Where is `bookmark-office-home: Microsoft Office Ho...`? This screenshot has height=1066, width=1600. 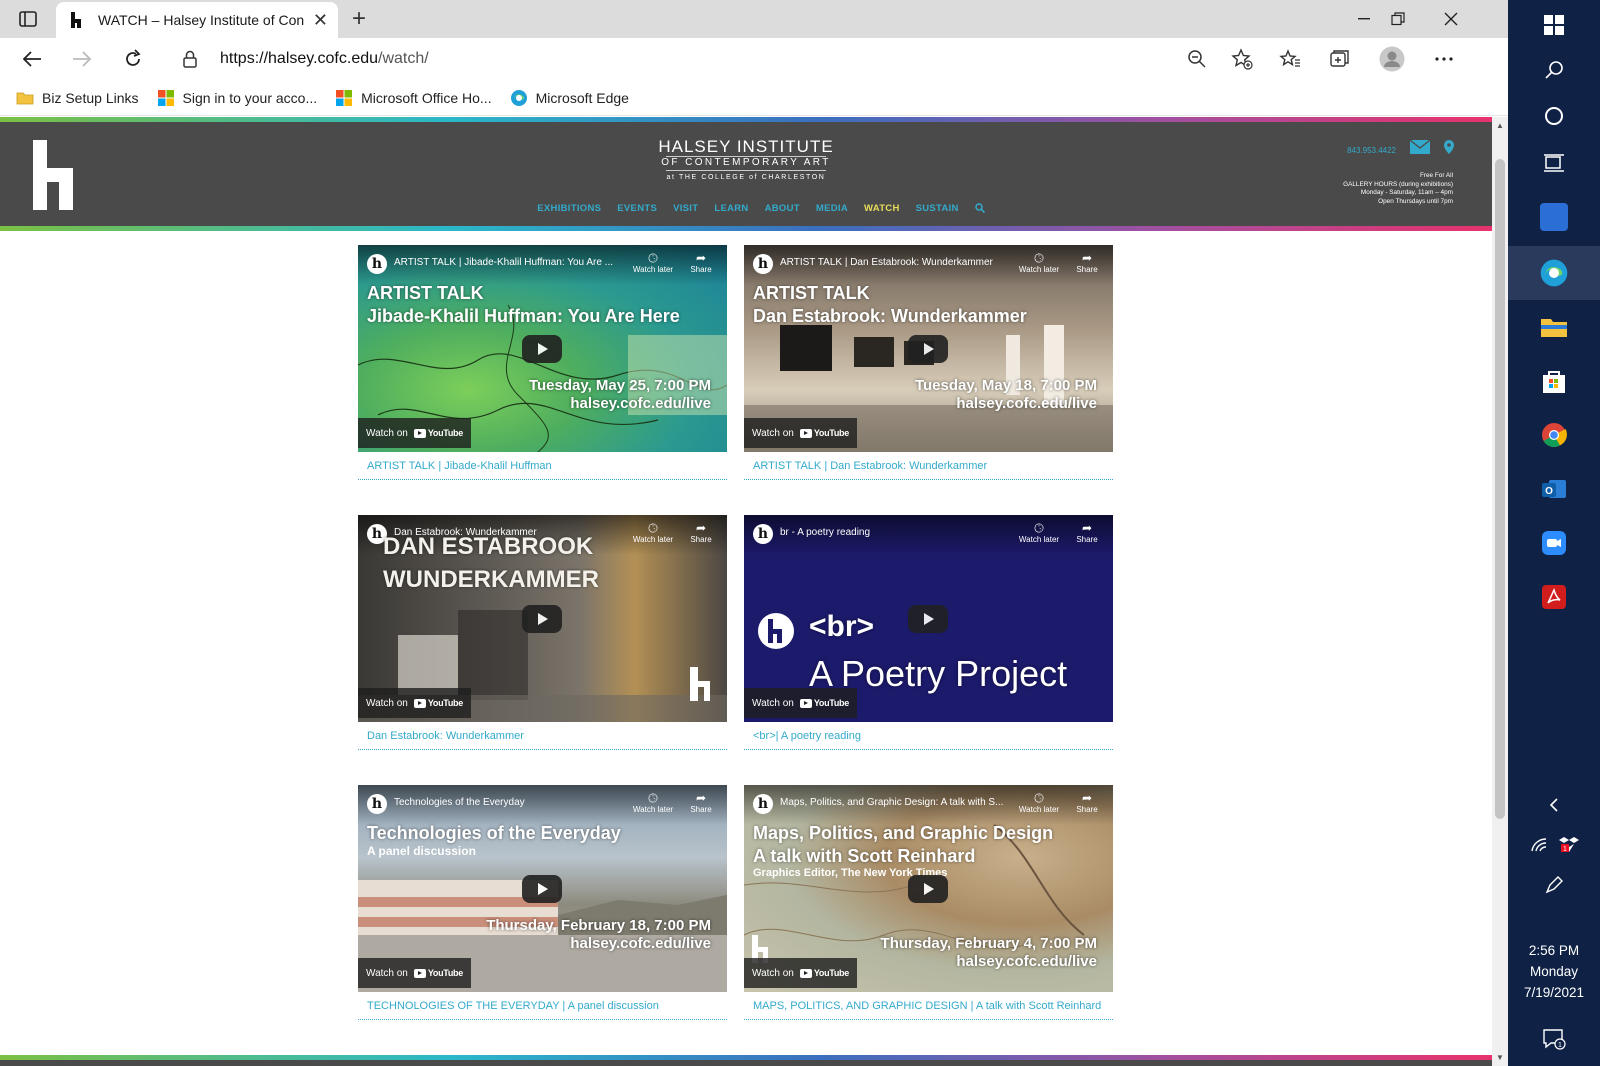
bookmark-office-home: Microsoft Office Ho... is located at coordinates (413, 98).